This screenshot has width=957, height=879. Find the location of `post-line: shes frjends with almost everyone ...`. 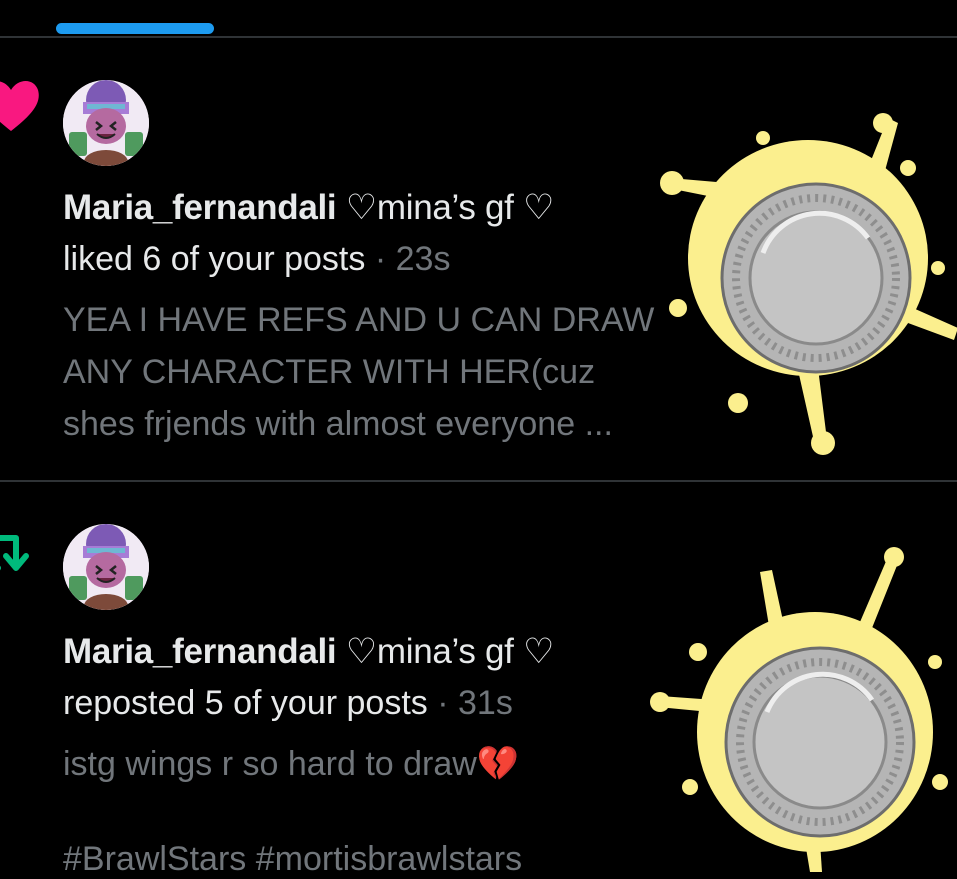

post-line: shes frjends with almost everyone ... is located at coordinates (338, 424).